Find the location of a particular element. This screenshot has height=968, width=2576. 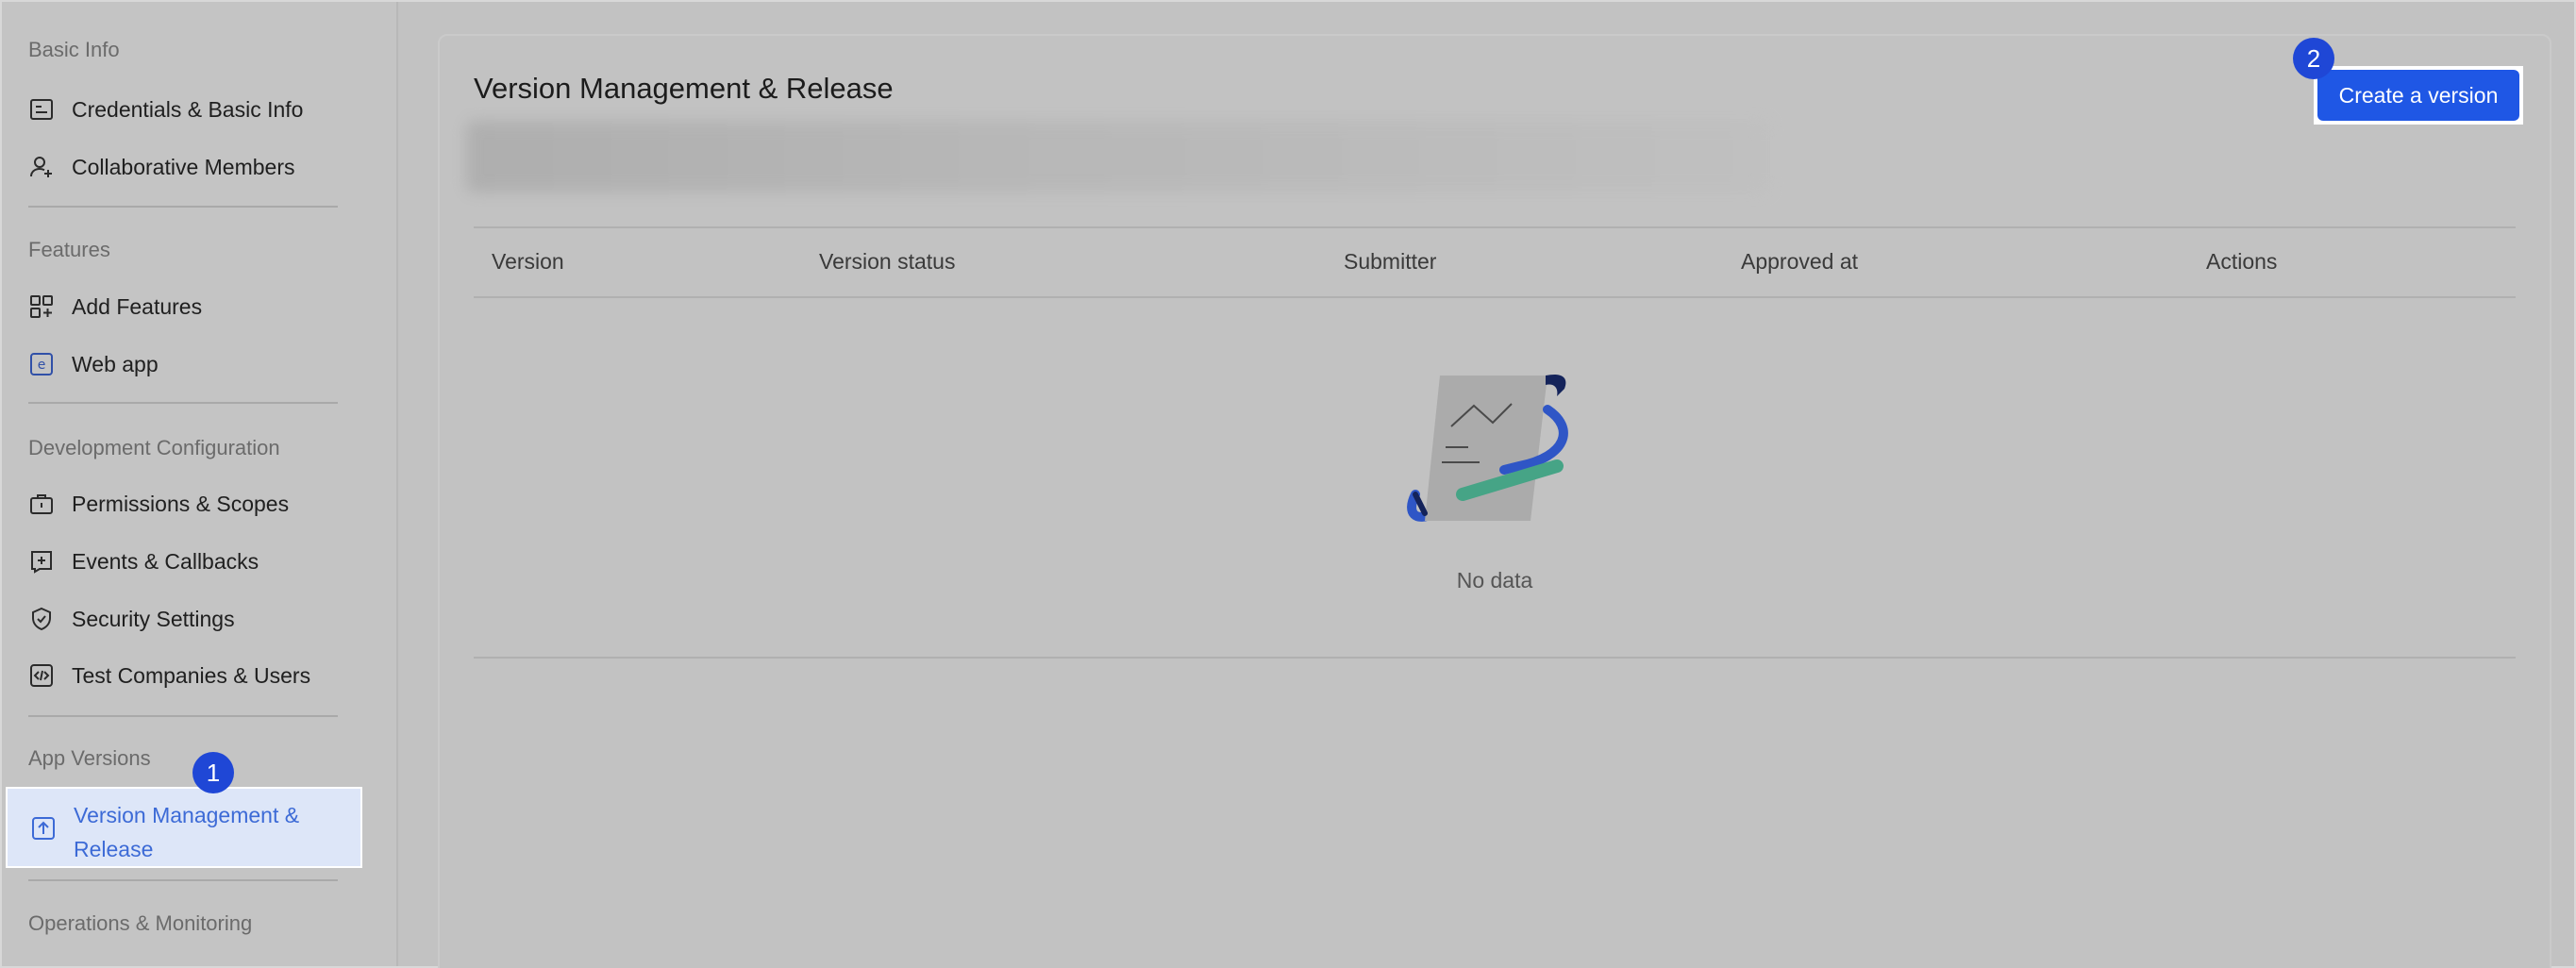

web-app-icon: e is located at coordinates (41, 364).